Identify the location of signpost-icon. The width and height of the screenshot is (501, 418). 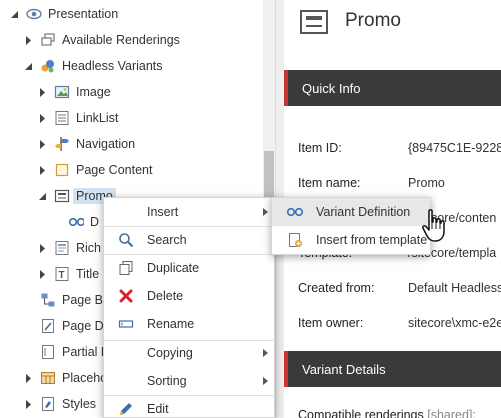
(62, 144).